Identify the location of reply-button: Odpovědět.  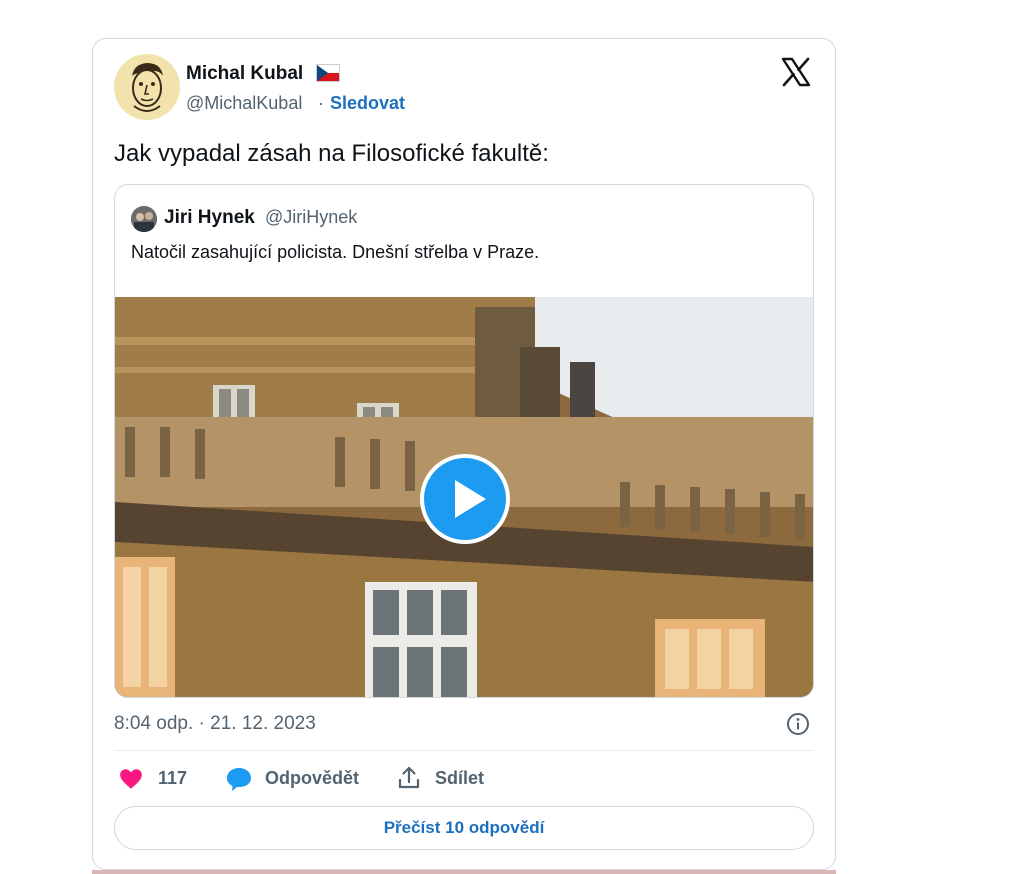
(312, 778).